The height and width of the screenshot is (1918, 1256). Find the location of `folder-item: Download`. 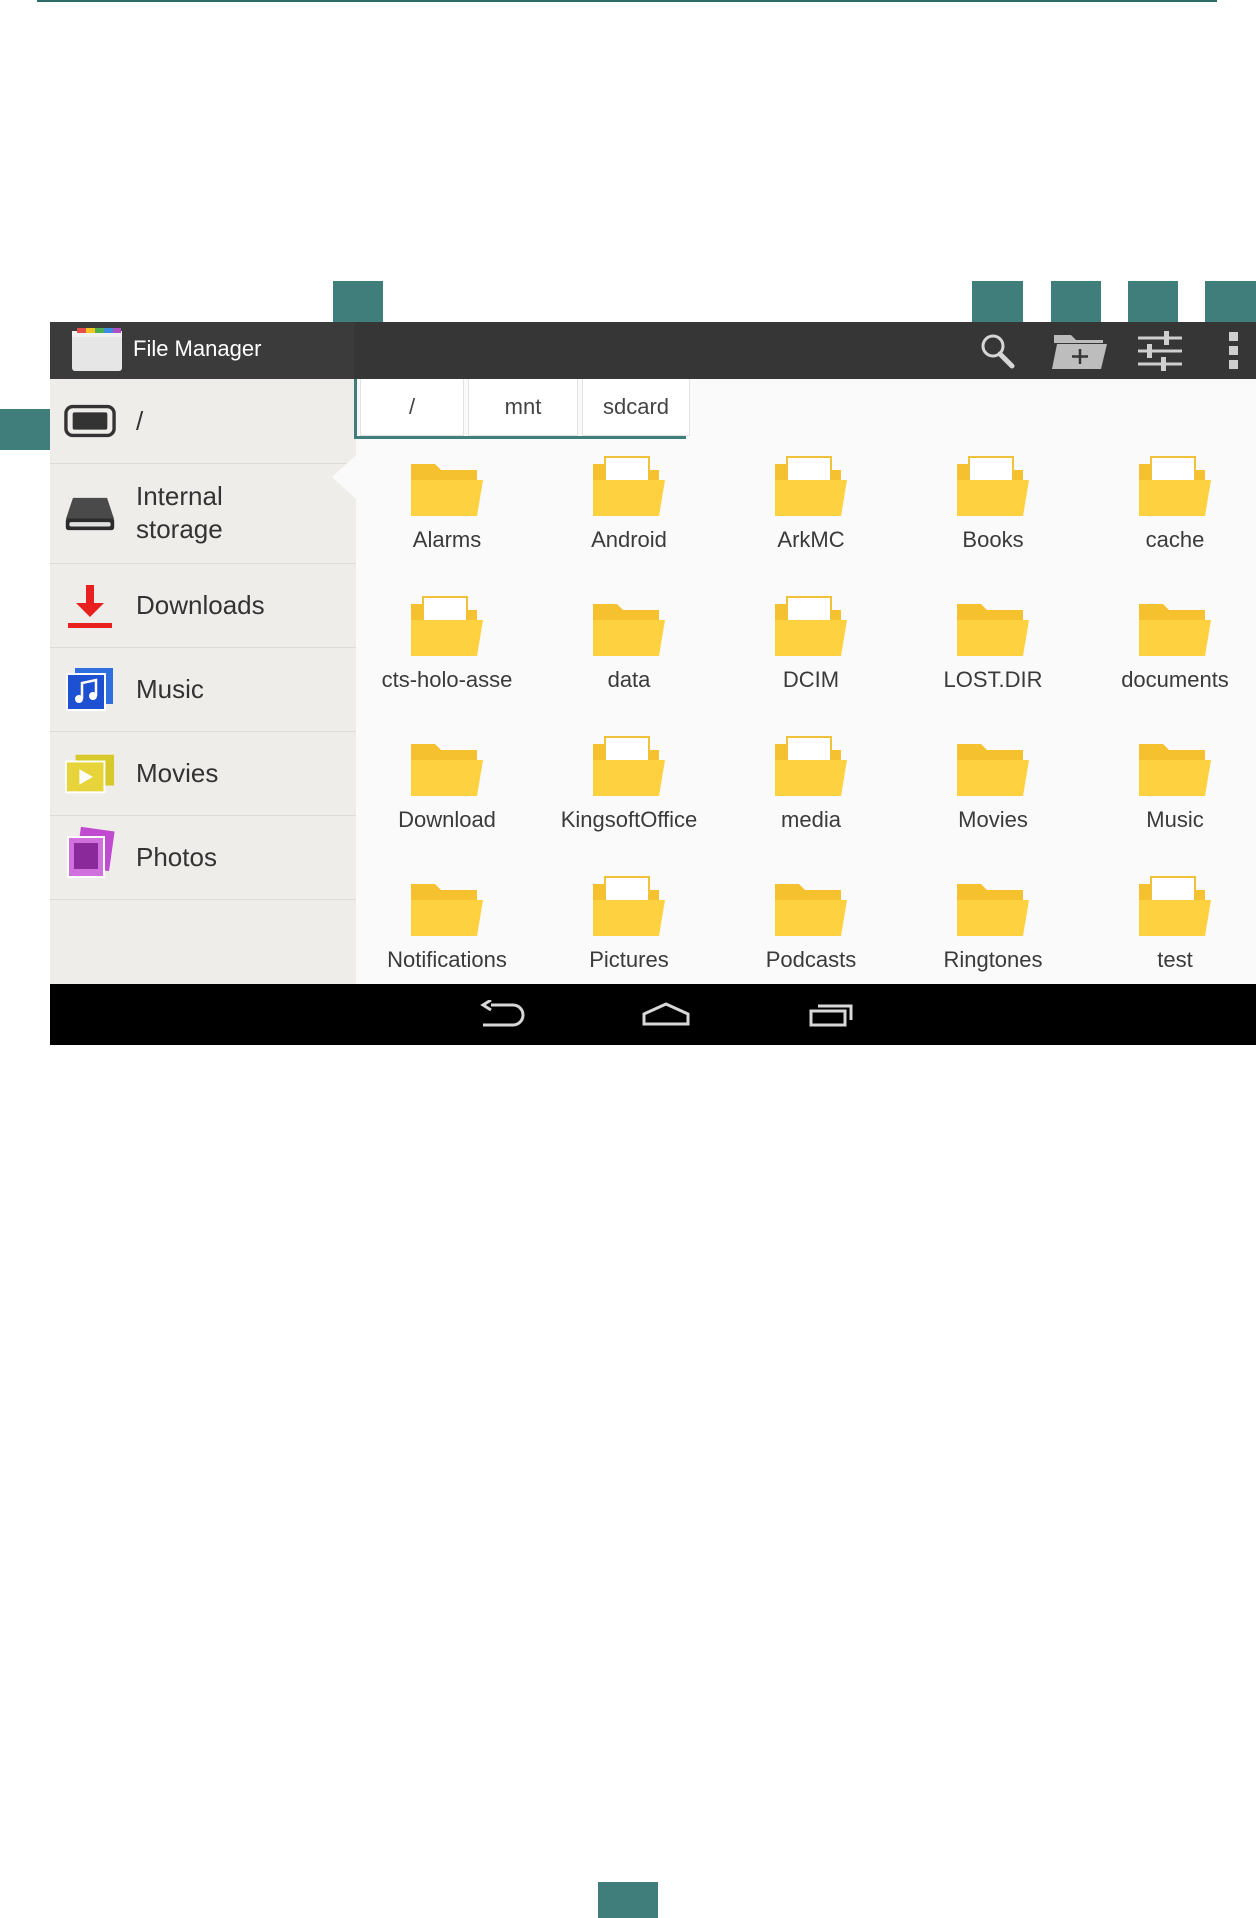

folder-item: Download is located at coordinates (447, 794).